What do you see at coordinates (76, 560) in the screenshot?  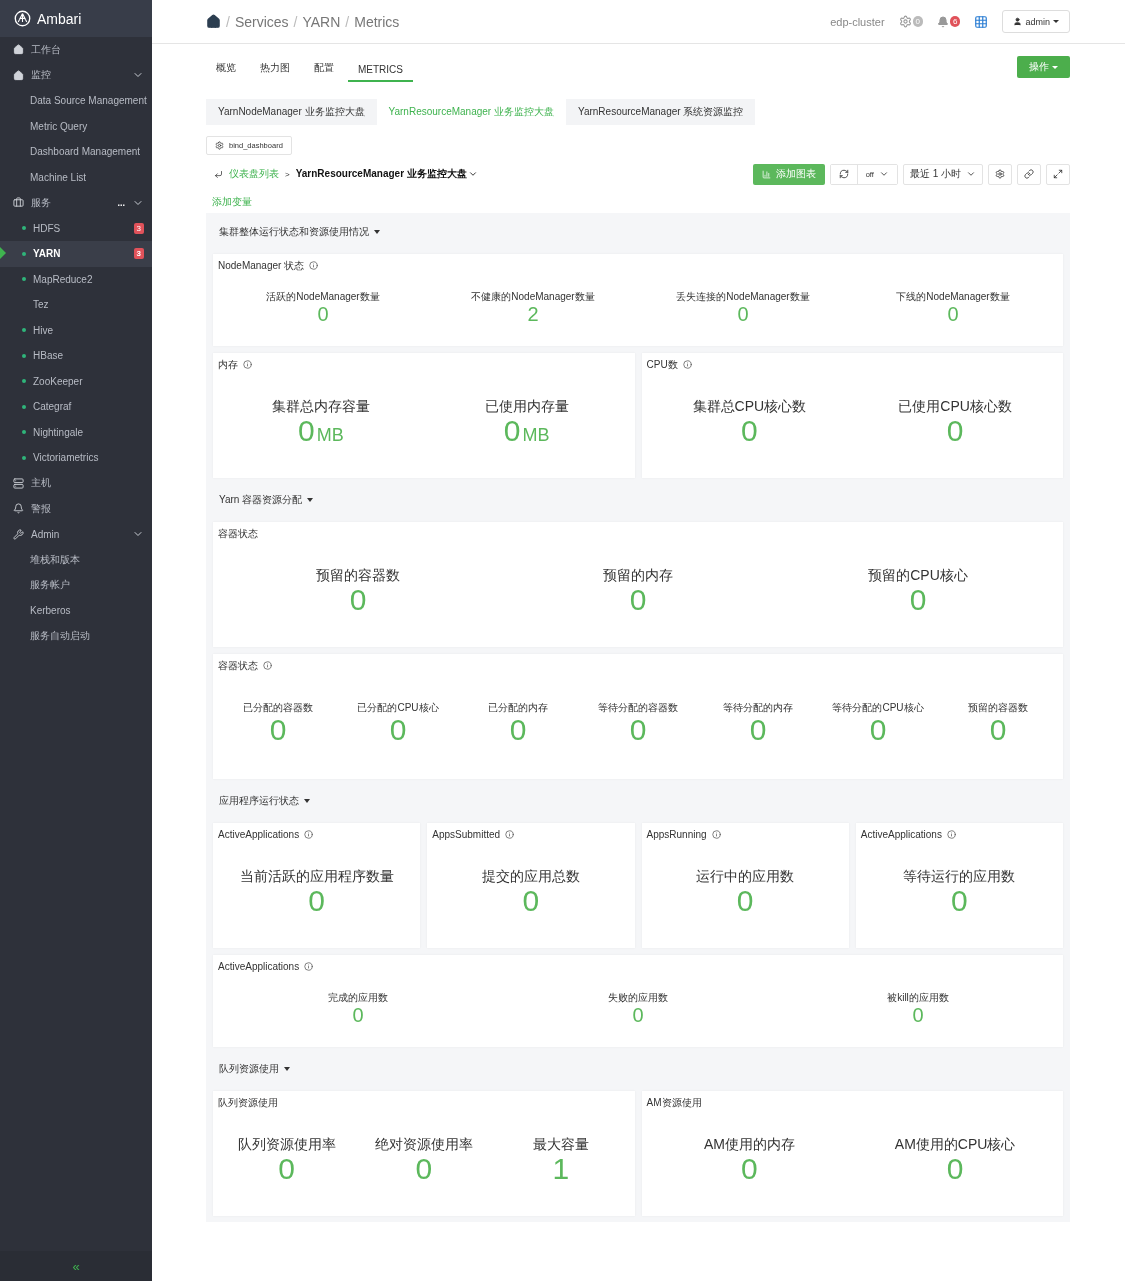 I see `sidebar-item: 堆栈和版本` at bounding box center [76, 560].